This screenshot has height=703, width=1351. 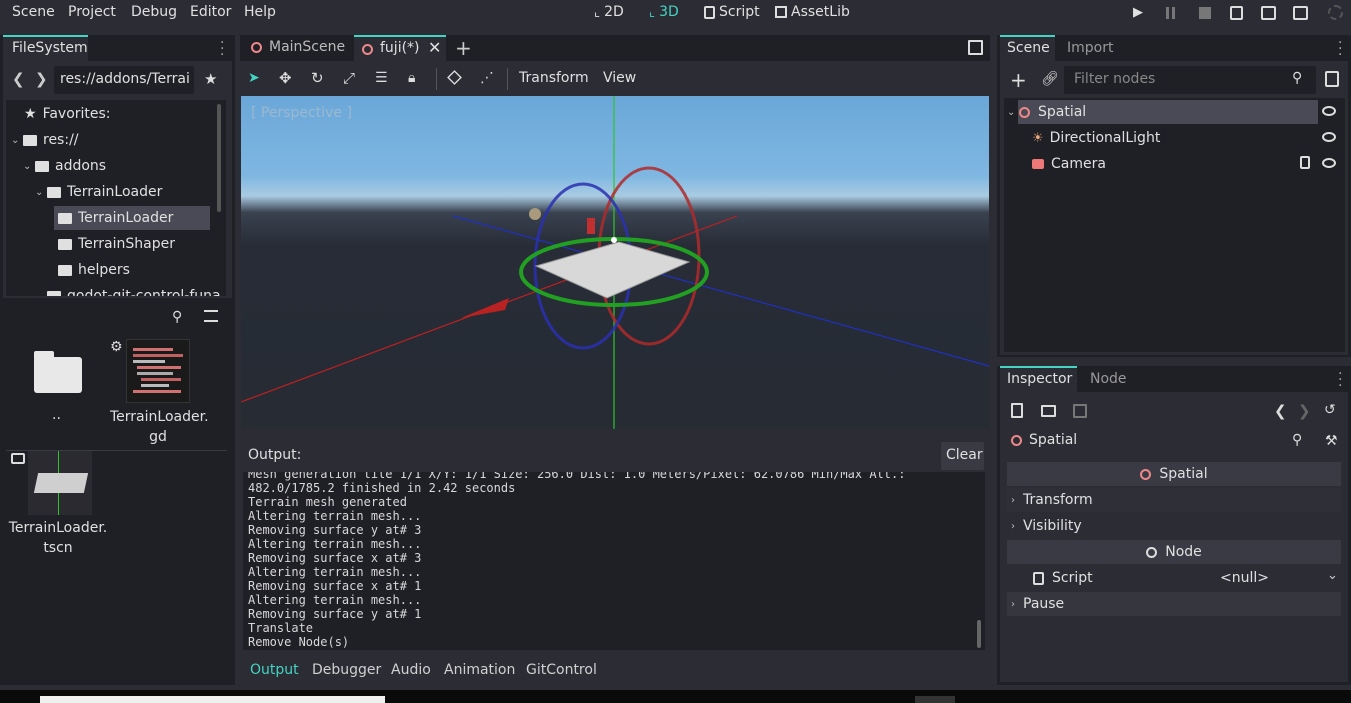 I want to click on section-transform: › Transform, so click(x=1174, y=500).